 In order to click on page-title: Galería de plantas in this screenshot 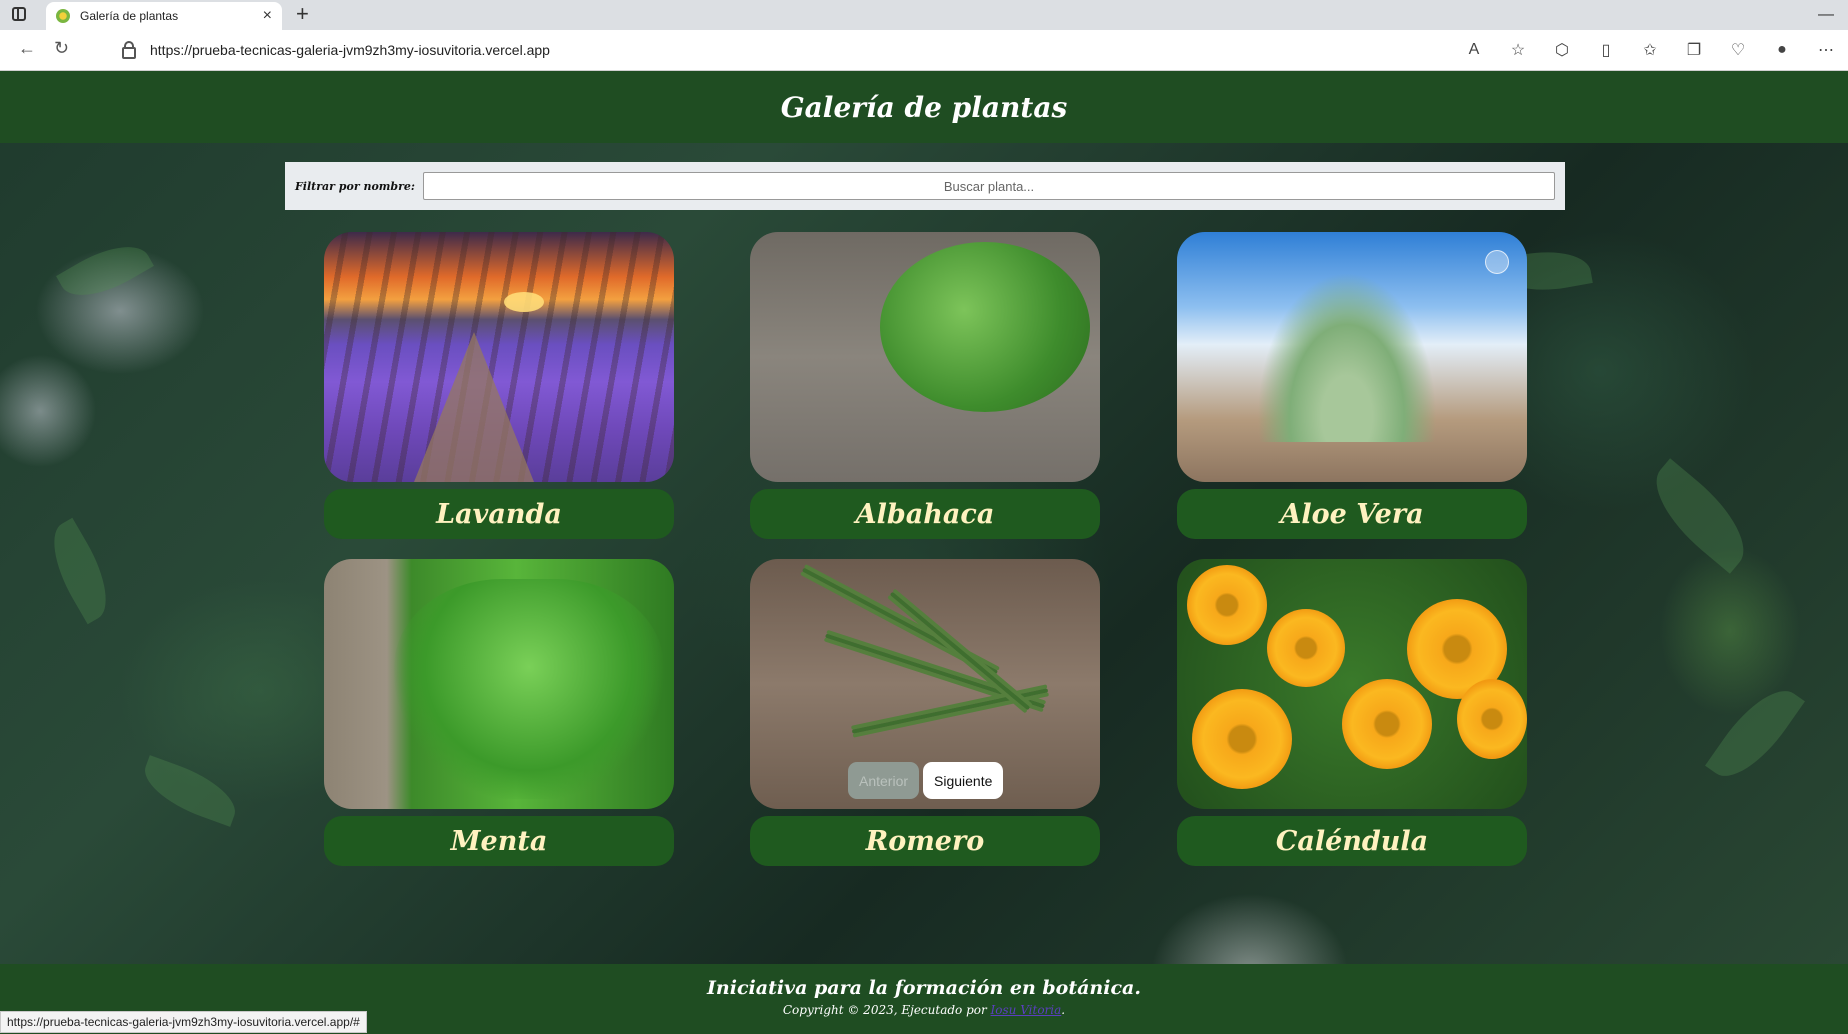, I will do `click(924, 107)`.